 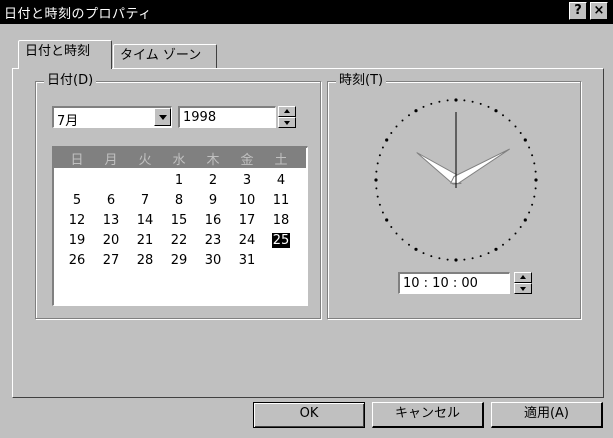 I want to click on calendar-day: 1, so click(x=179, y=181).